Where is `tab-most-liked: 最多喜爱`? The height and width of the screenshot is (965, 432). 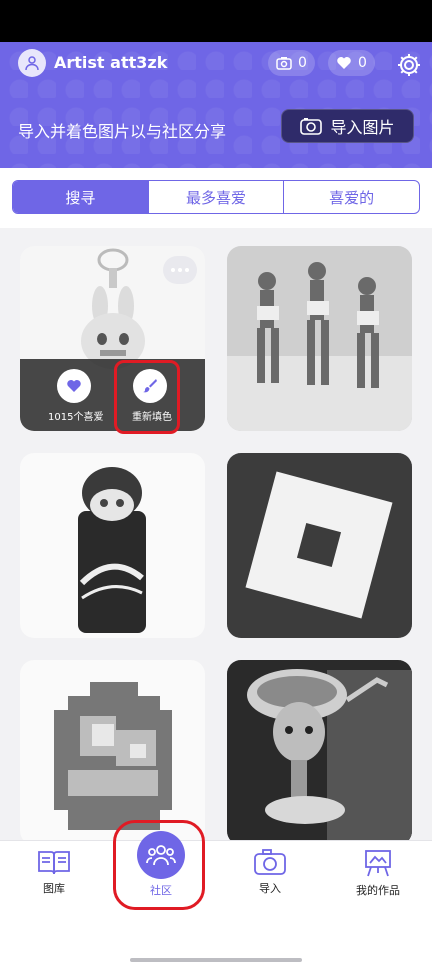 tab-most-liked: 最多喜爱 is located at coordinates (217, 197).